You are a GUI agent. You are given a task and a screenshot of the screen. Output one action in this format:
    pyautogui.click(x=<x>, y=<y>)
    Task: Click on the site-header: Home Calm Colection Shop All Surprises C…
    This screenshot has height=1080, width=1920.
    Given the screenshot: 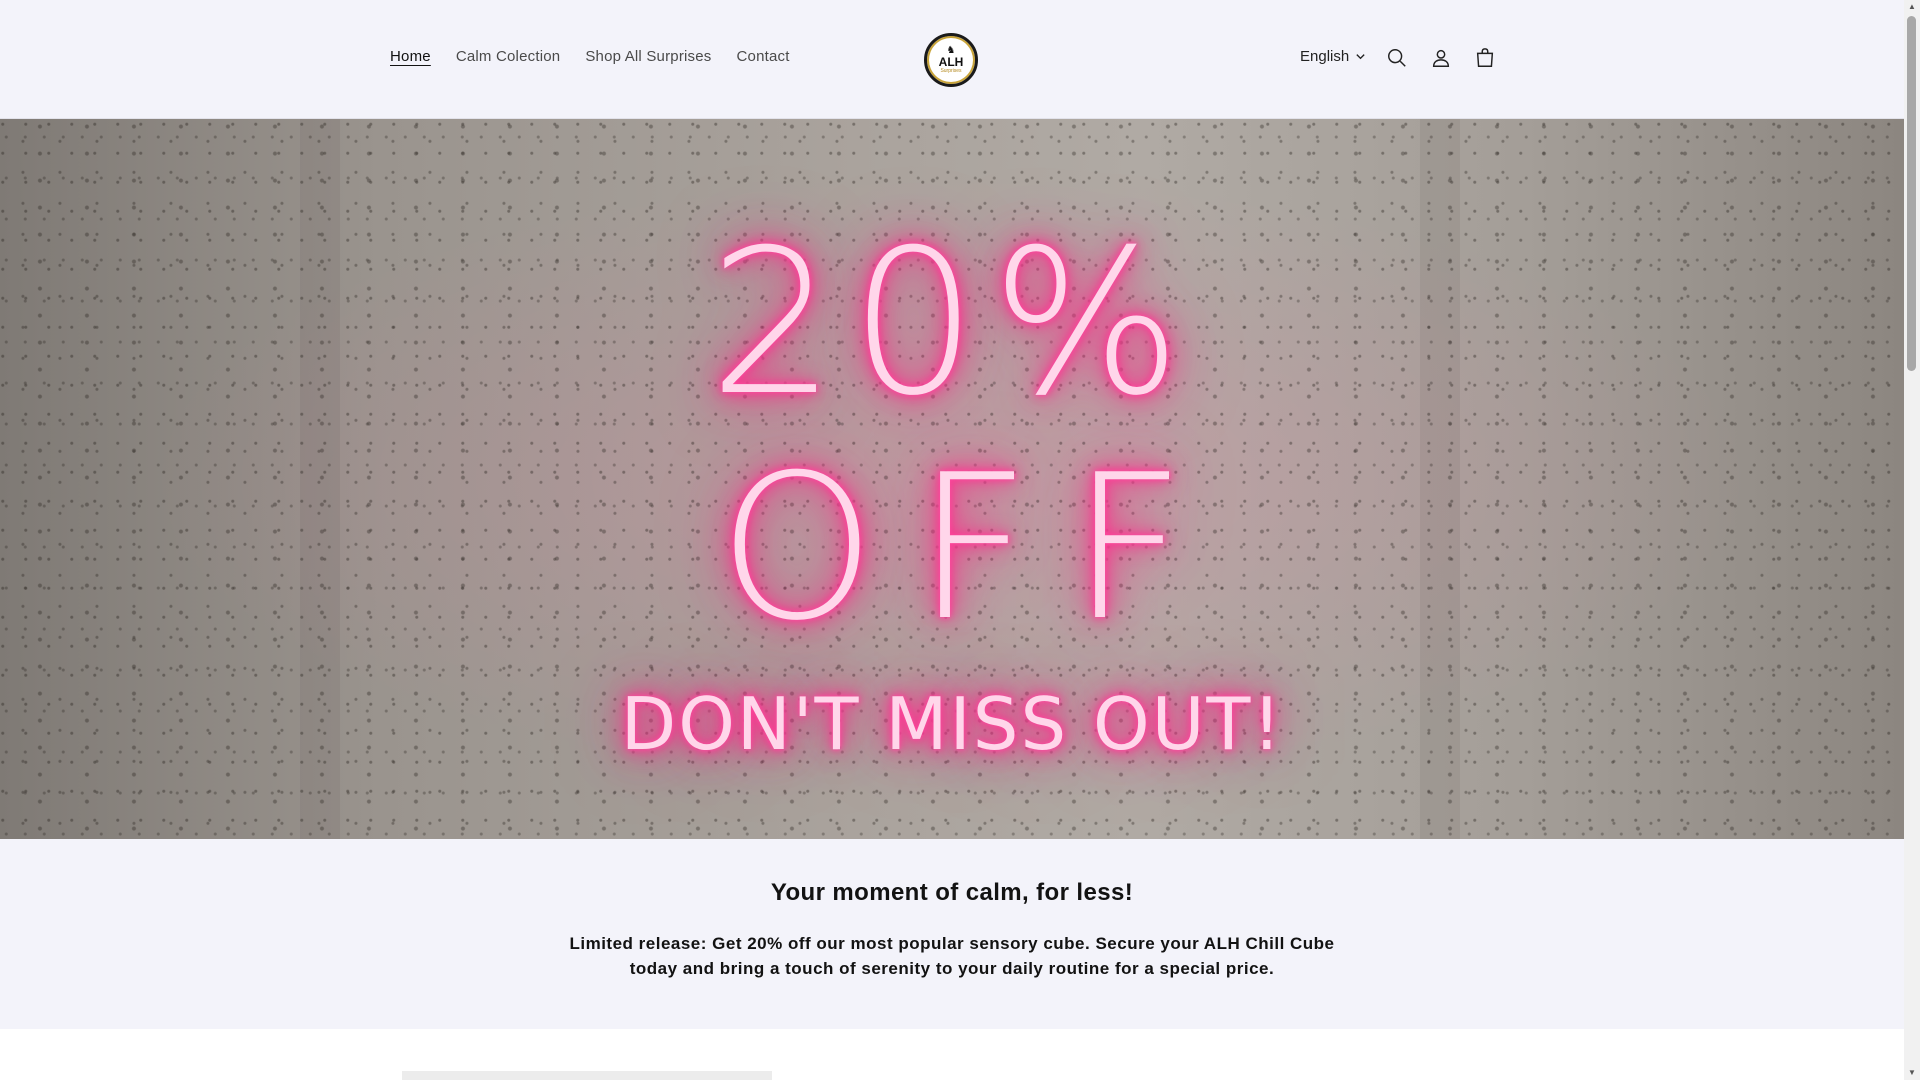 What is the action you would take?
    pyautogui.click(x=952, y=59)
    